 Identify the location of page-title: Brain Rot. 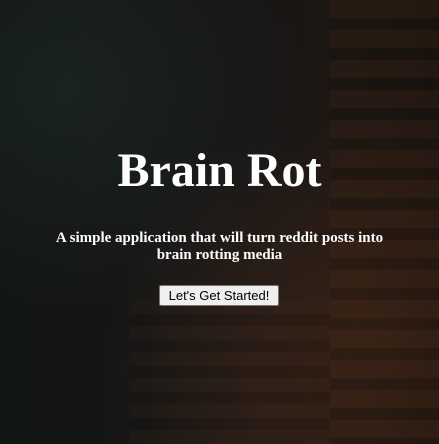
(219, 170).